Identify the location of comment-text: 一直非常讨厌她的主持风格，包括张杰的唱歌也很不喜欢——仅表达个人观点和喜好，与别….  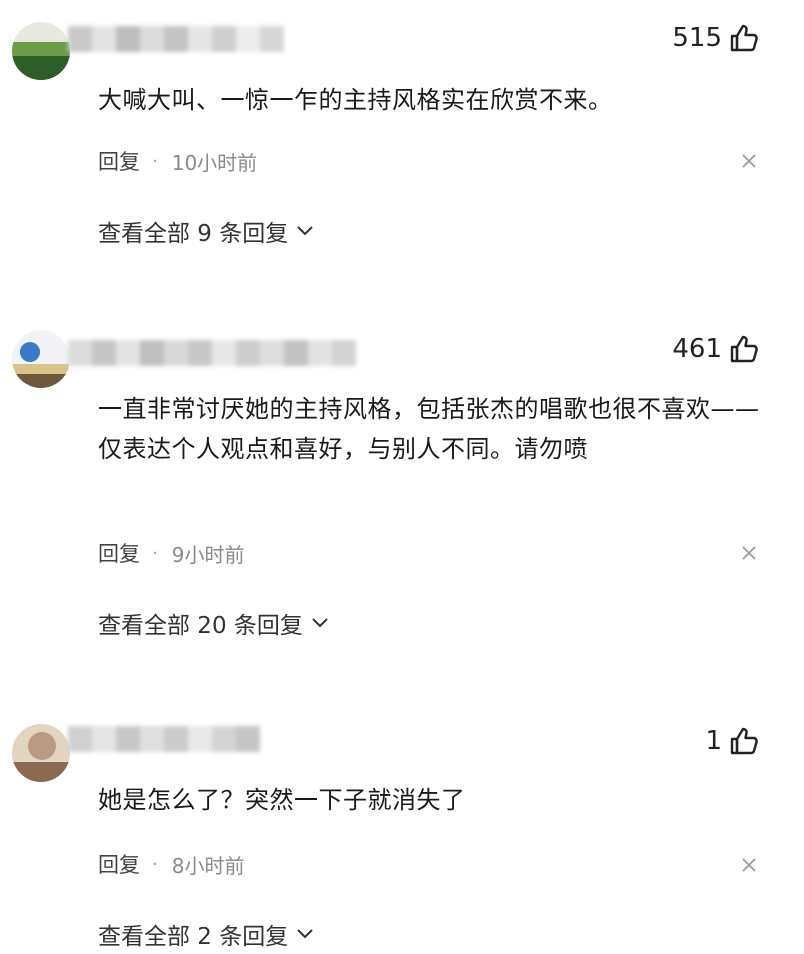
(429, 429).